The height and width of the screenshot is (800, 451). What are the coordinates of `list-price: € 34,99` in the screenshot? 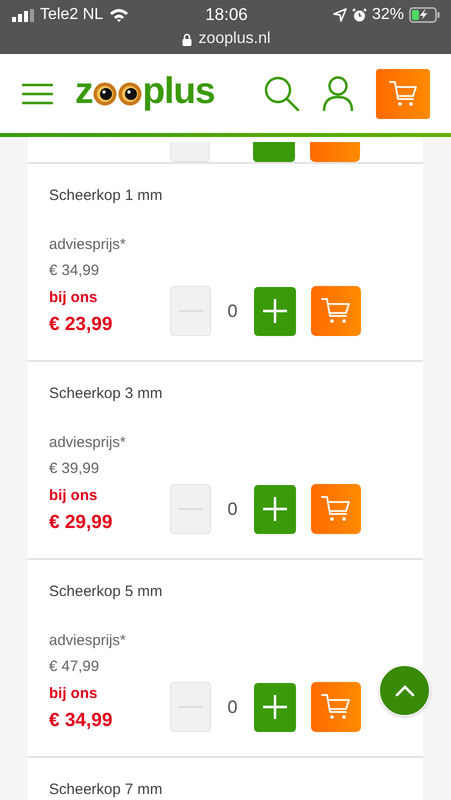 It's located at (74, 271).